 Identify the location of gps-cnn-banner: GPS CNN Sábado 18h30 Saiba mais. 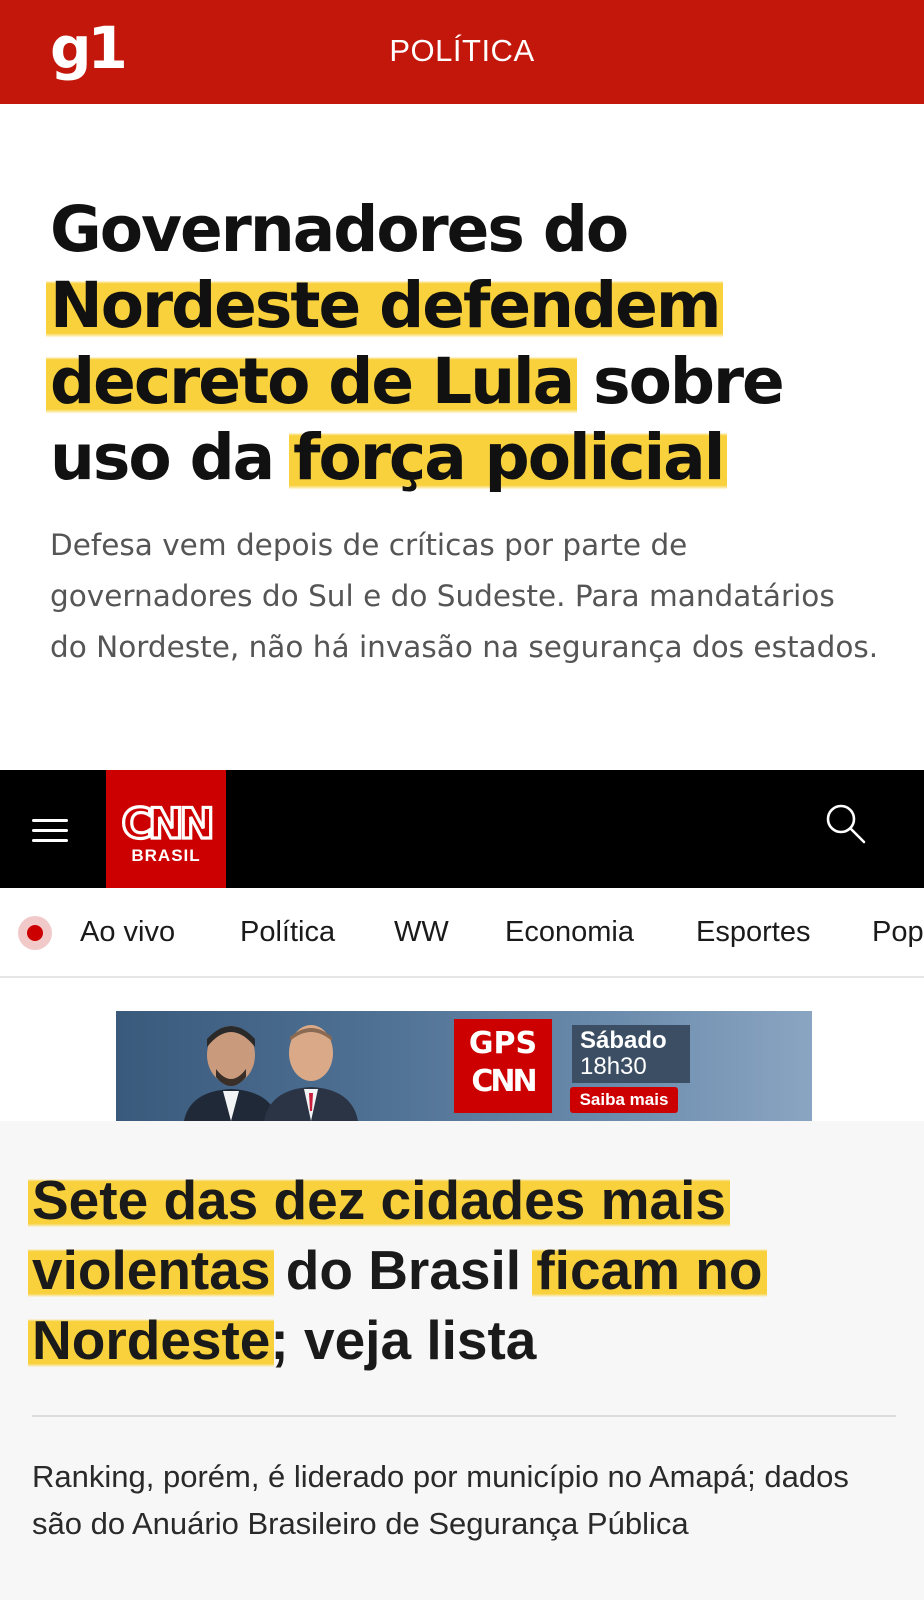
(464, 1066).